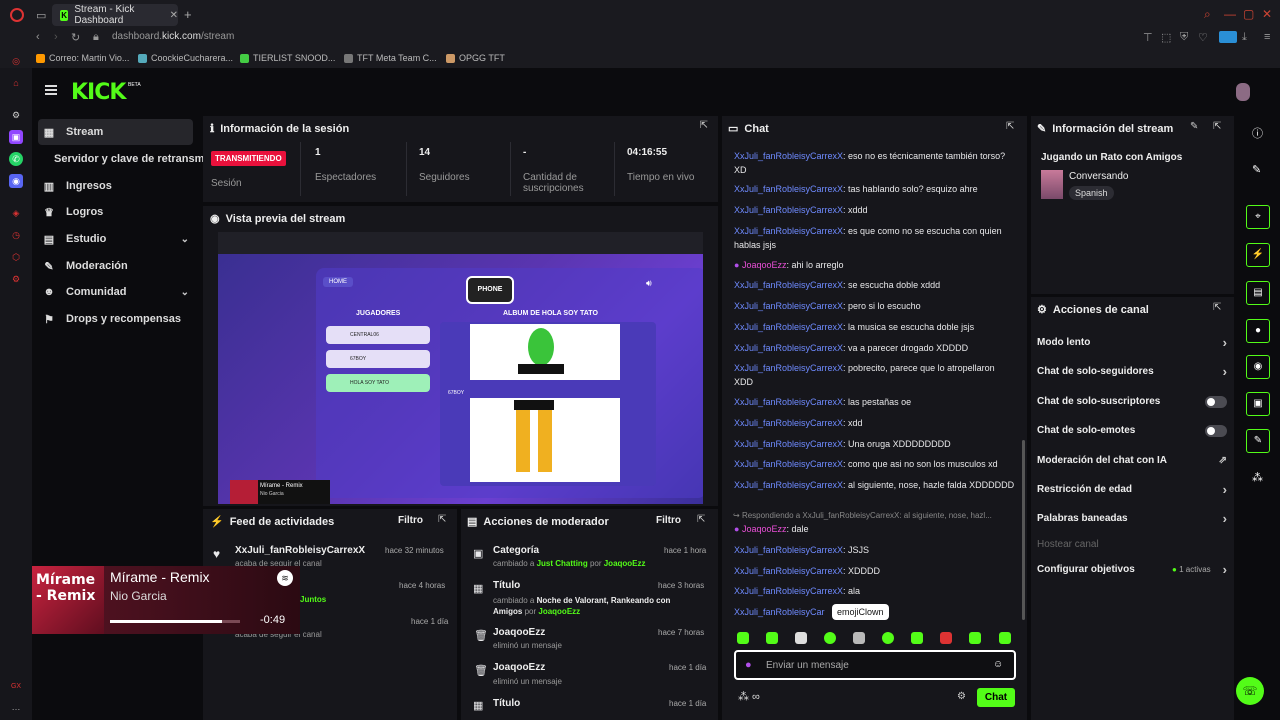 This screenshot has width=1280, height=720. Describe the element at coordinates (1132, 460) in the screenshot. I see `ai-moderation-item: Moderación del chat con IA ⇗` at that location.